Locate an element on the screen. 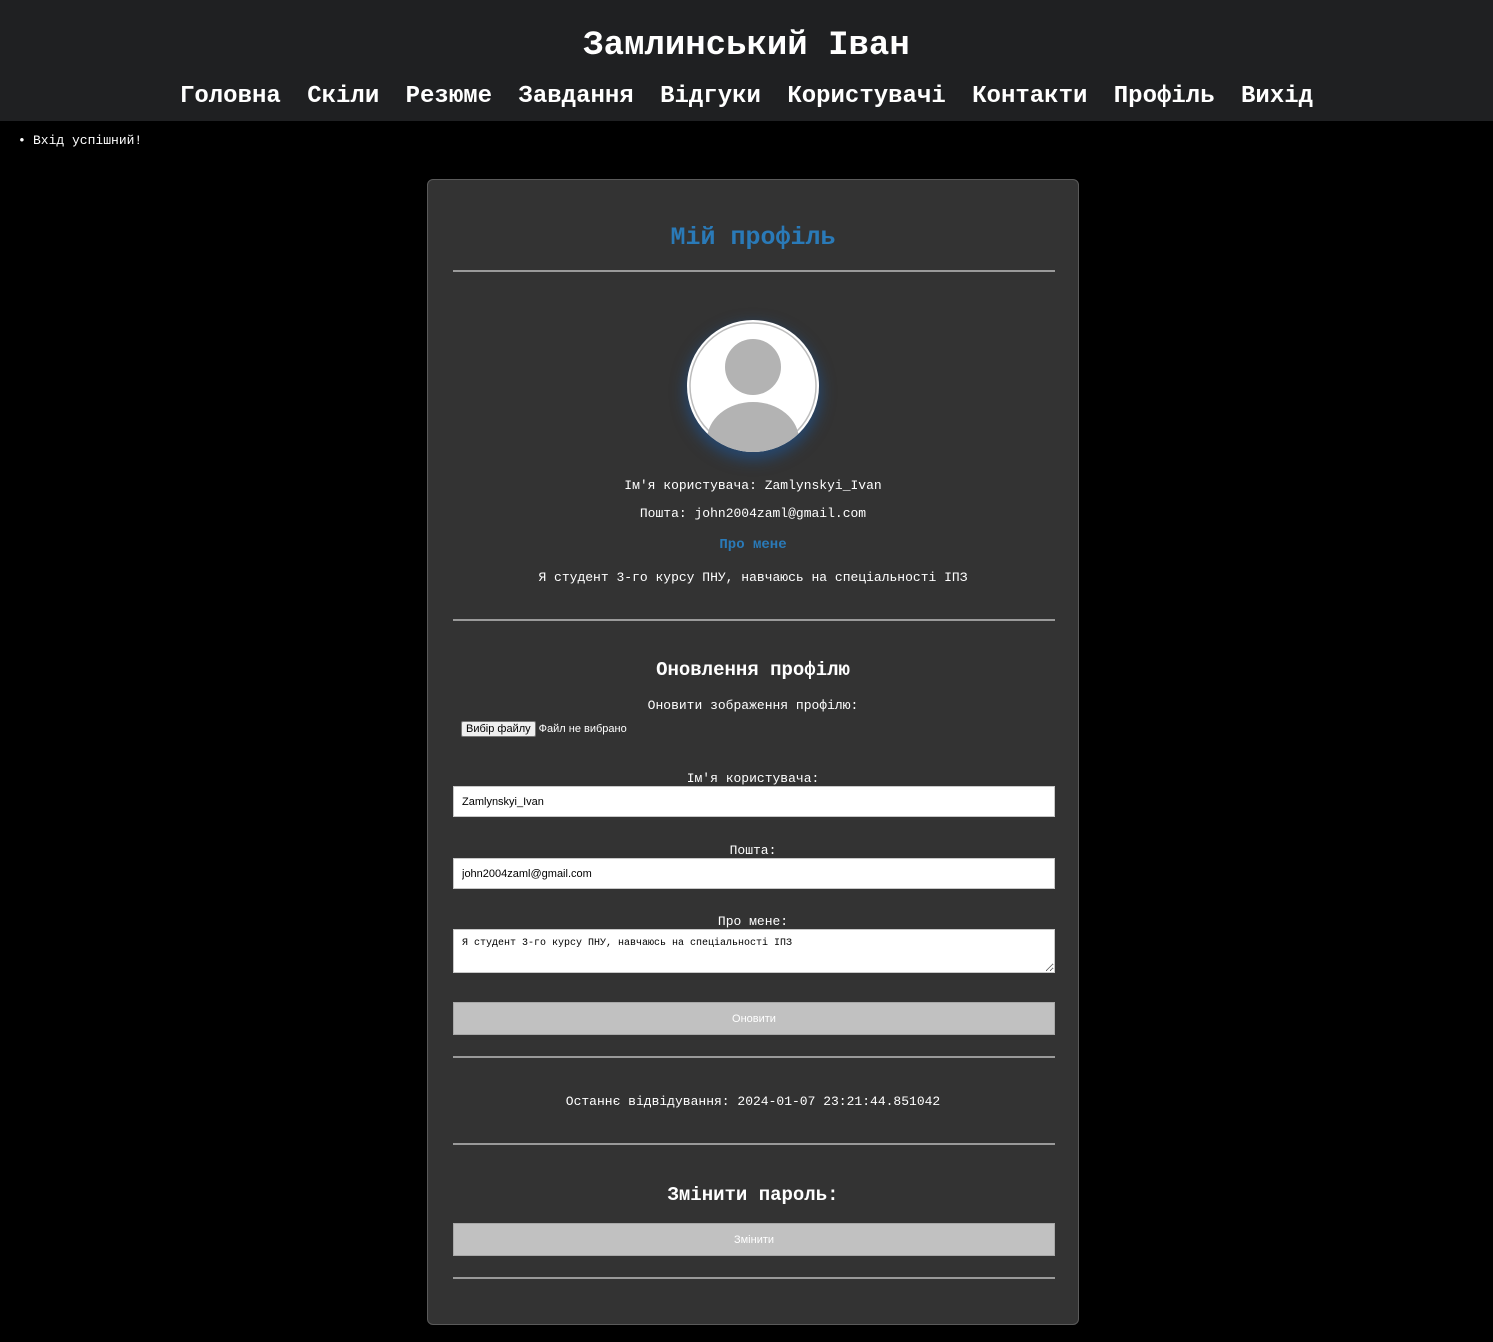 This screenshot has width=1493, height=1342. change-password-button: Змінити is located at coordinates (754, 1239).